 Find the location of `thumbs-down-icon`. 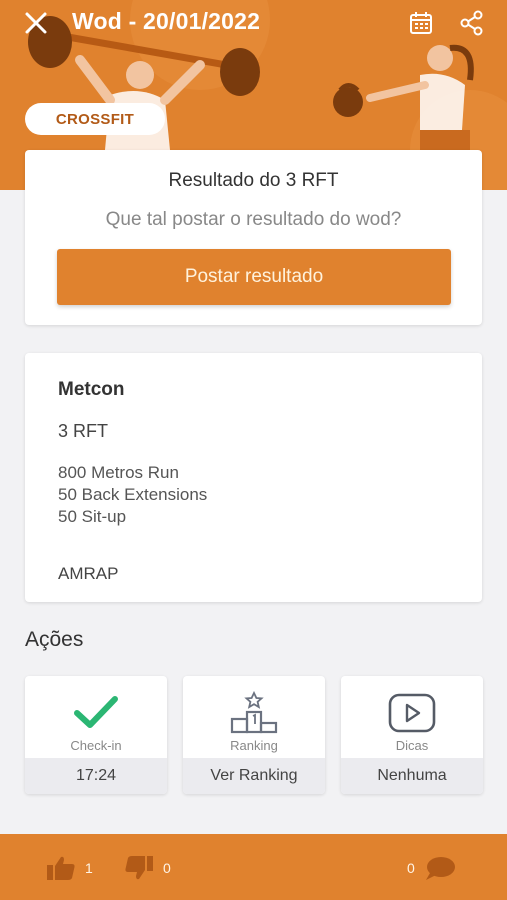

thumbs-down-icon is located at coordinates (139, 868).